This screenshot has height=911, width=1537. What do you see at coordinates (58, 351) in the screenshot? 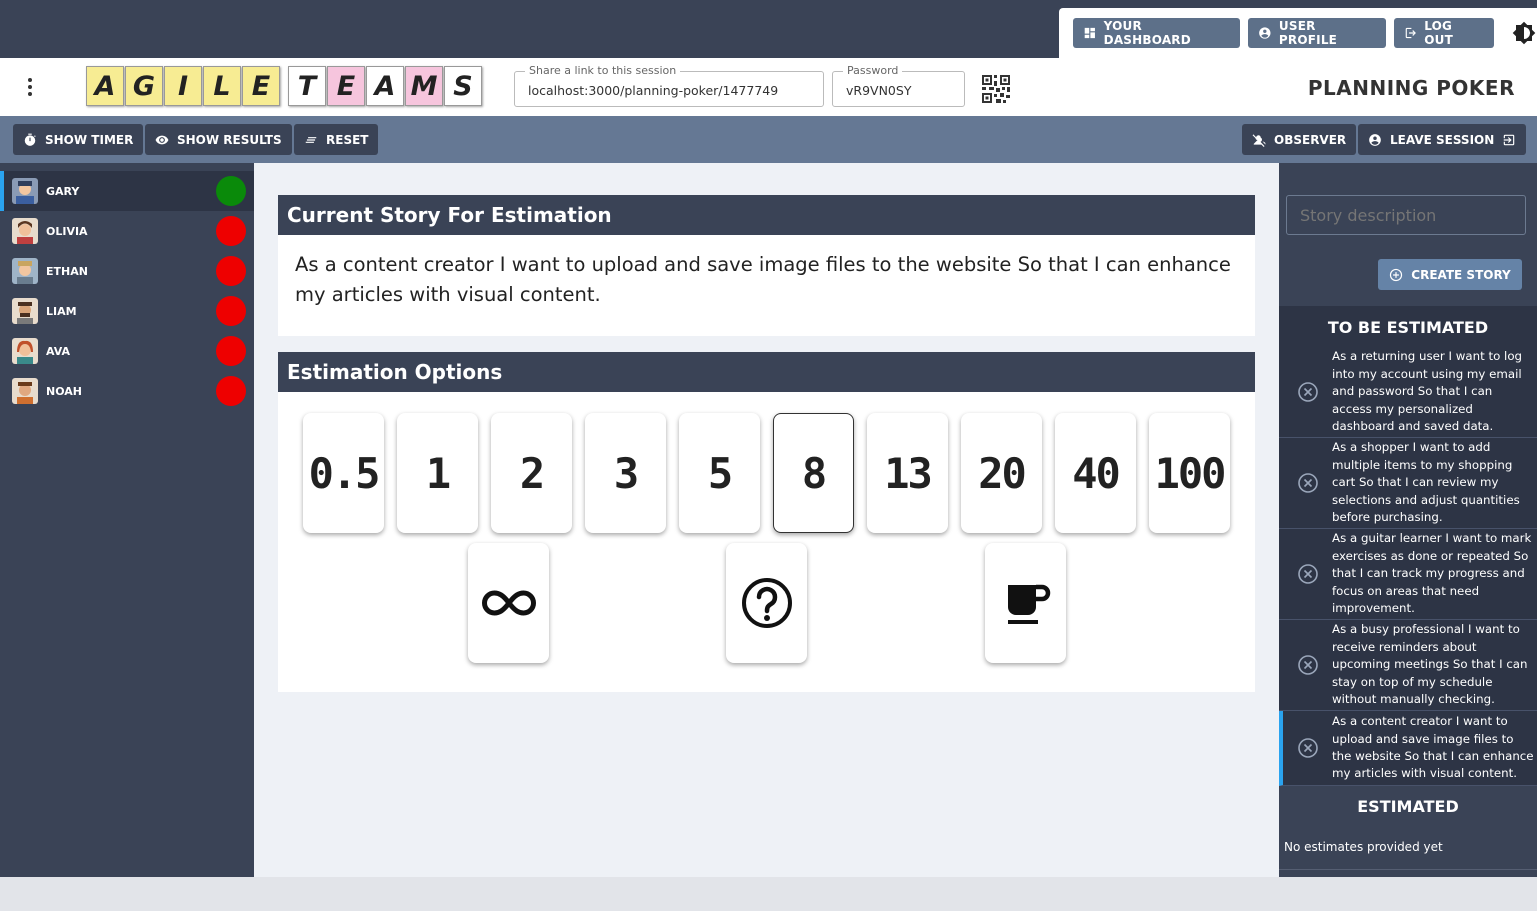
I see `player-name: AVA` at bounding box center [58, 351].